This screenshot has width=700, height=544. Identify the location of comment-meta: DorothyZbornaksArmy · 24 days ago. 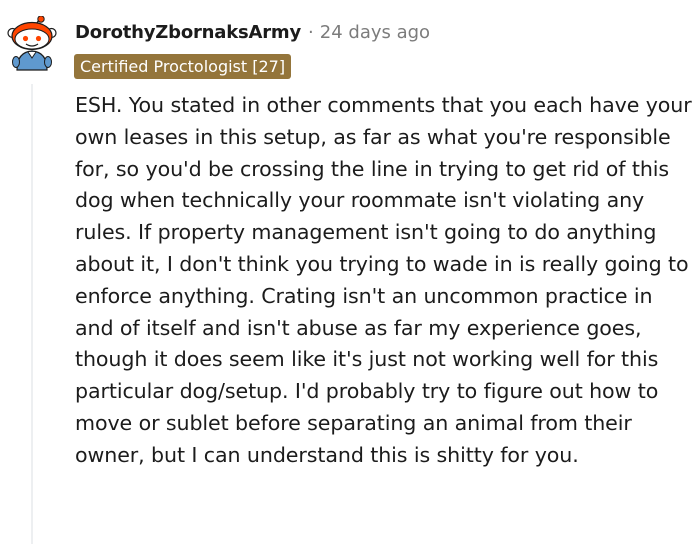
(252, 32).